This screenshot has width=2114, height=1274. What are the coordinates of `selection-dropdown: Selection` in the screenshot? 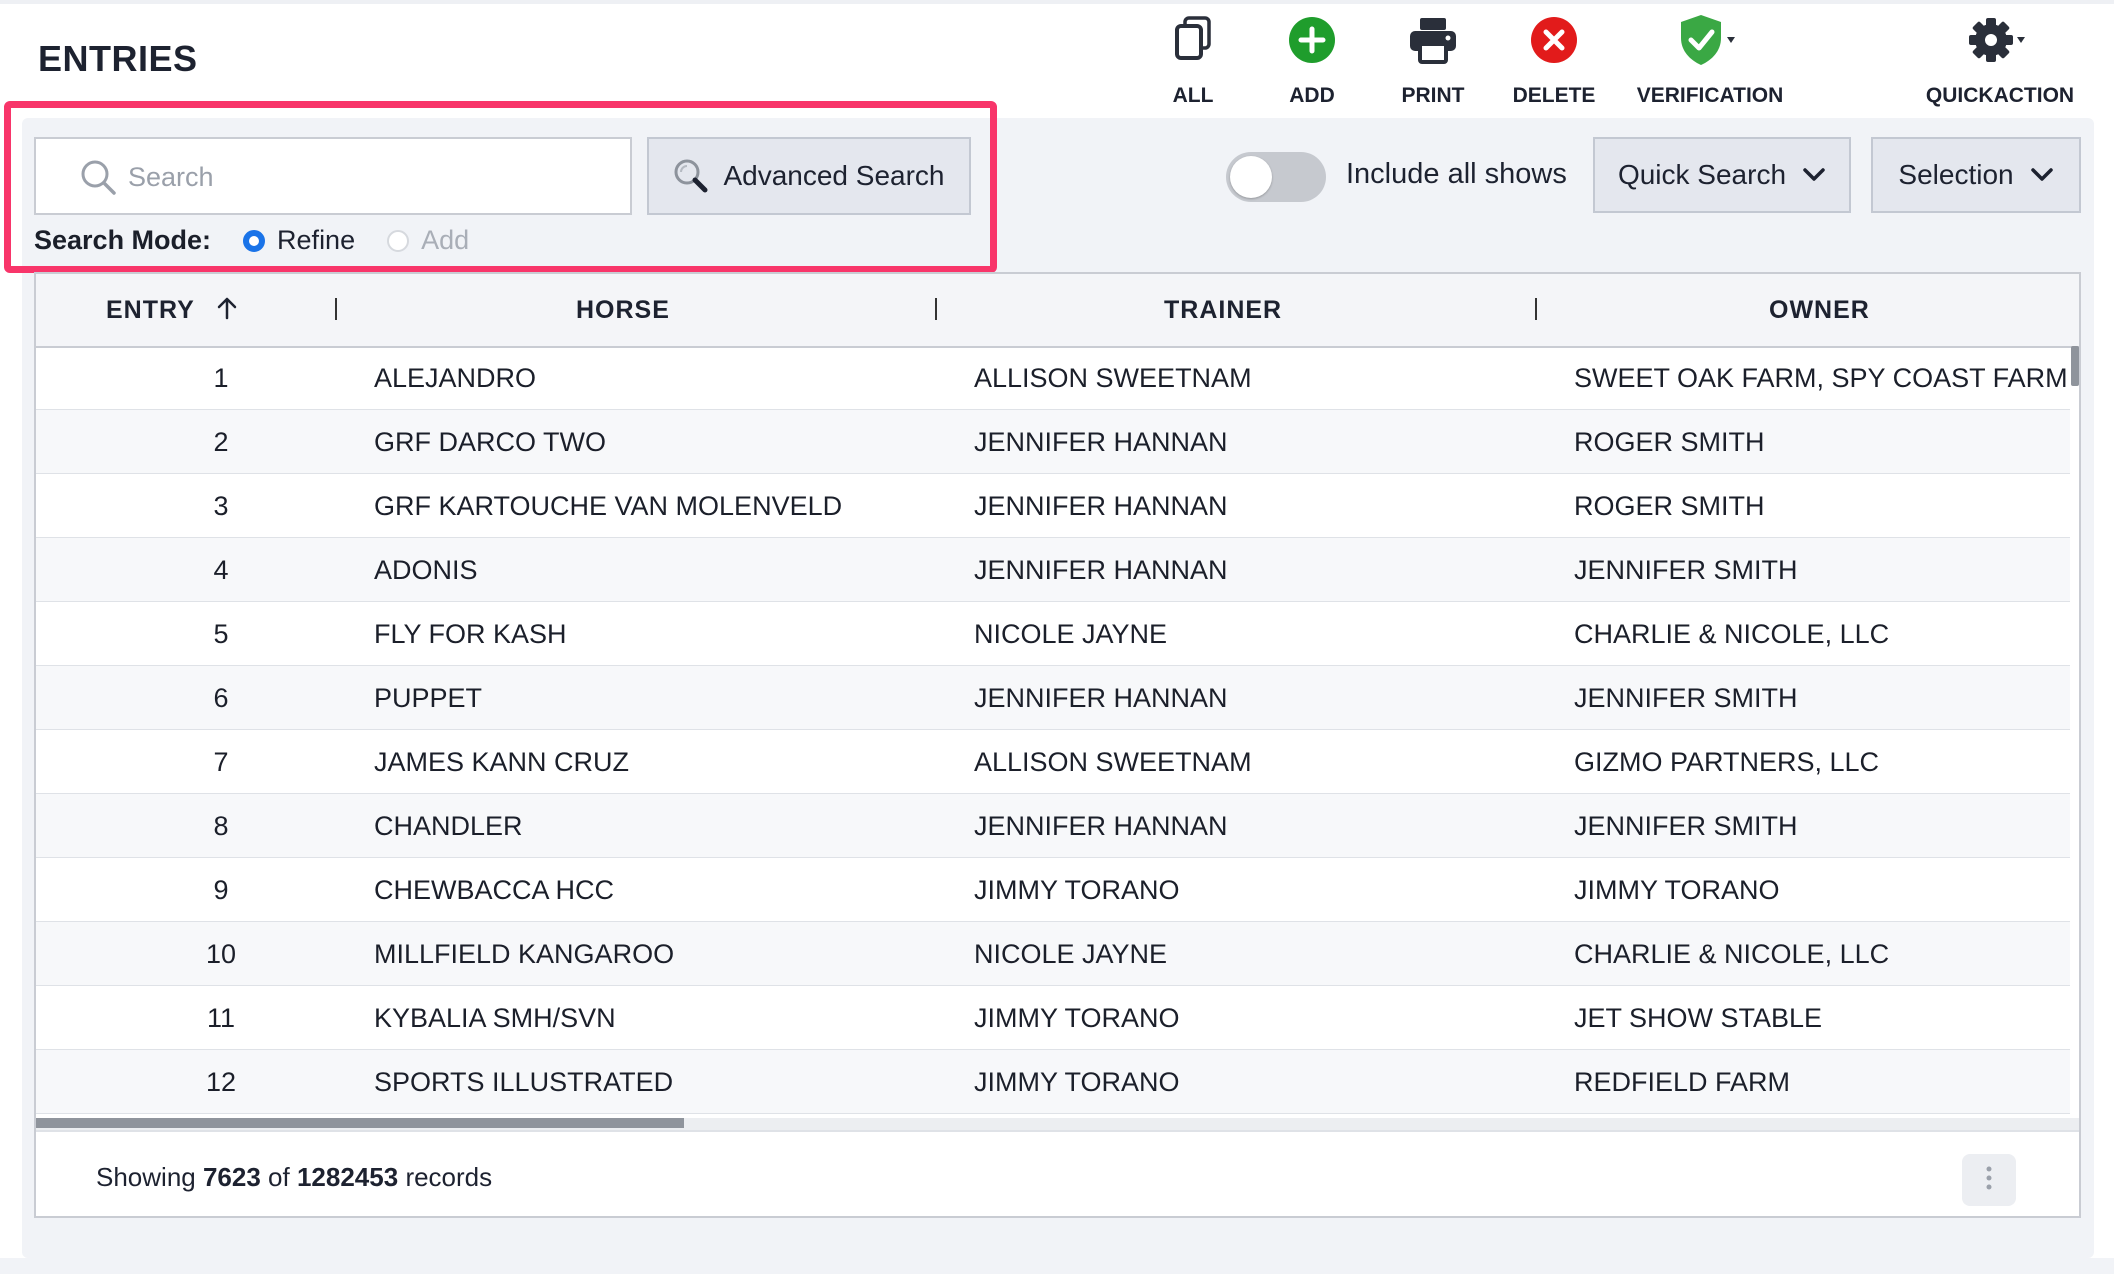 It's located at (1976, 175).